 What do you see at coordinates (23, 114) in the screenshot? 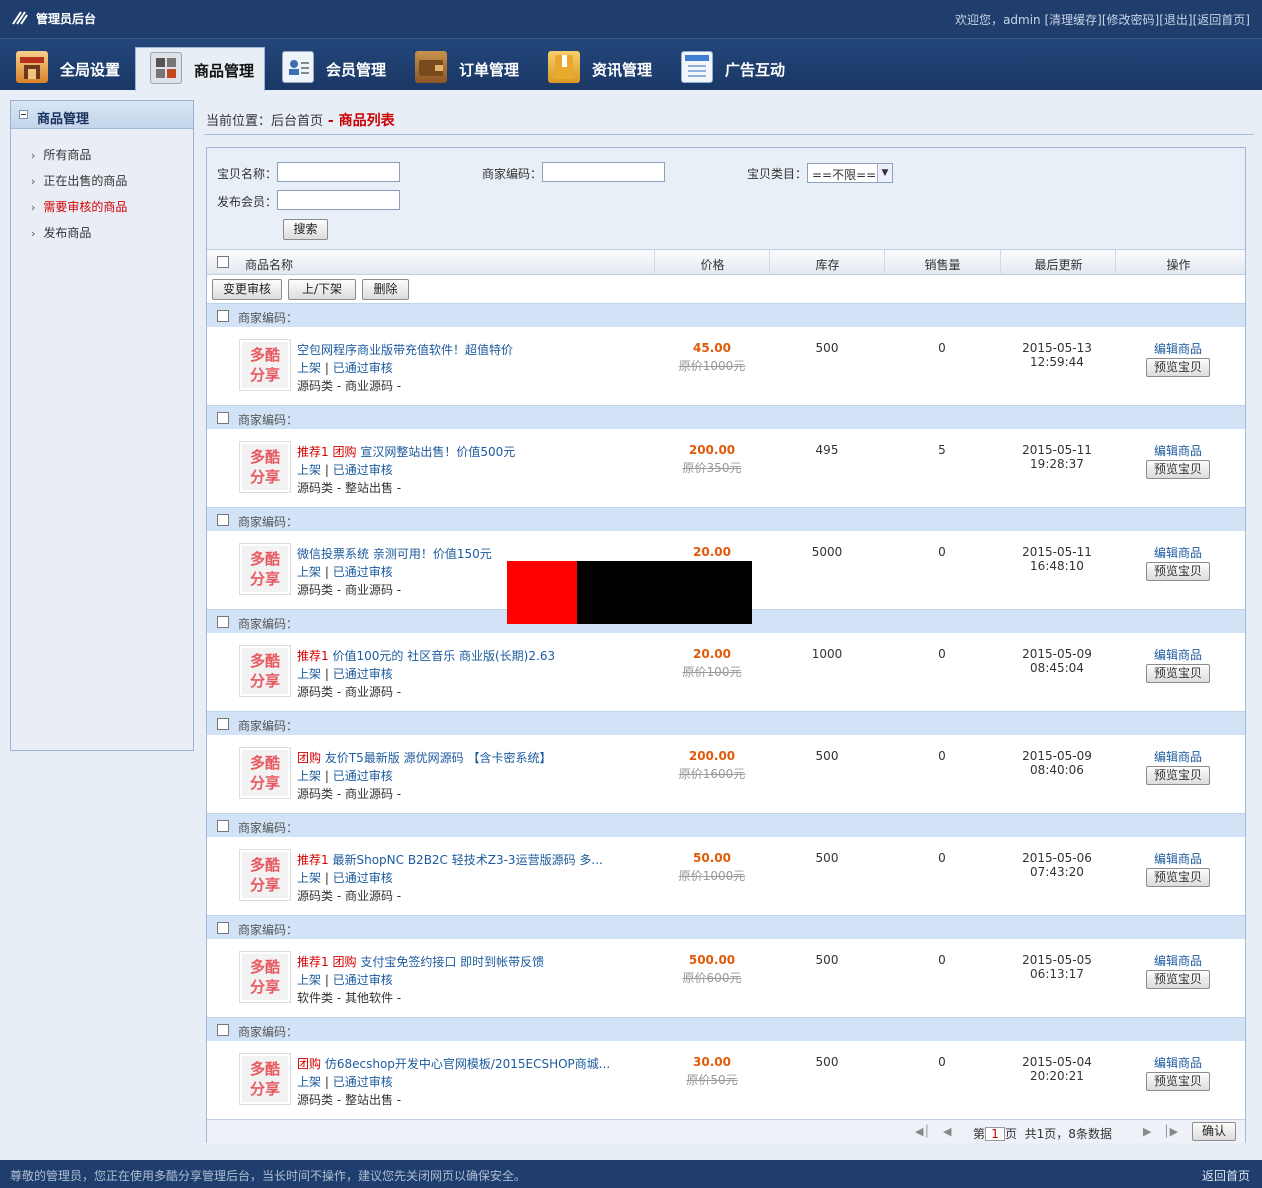
I see `collapse-icon` at bounding box center [23, 114].